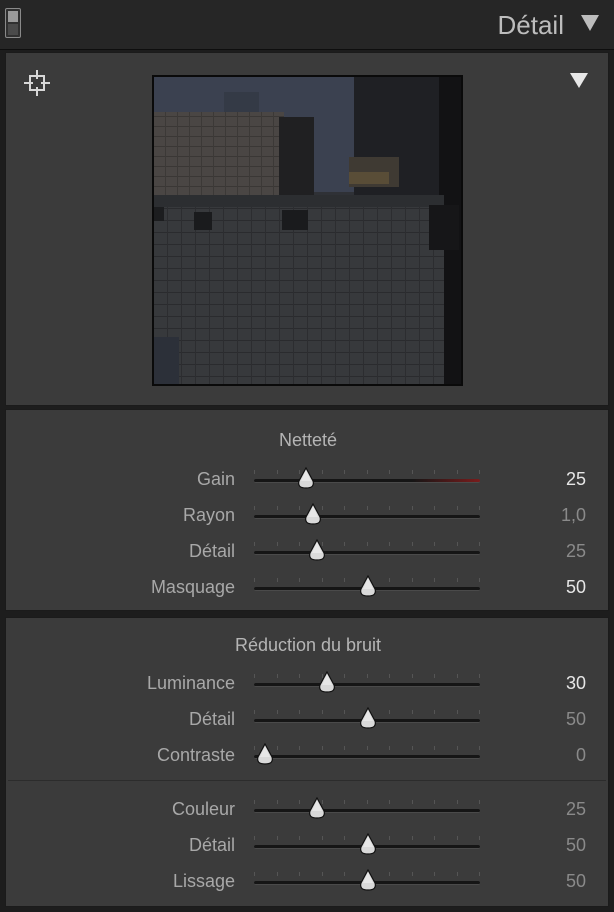 This screenshot has width=614, height=912. What do you see at coordinates (203, 809) in the screenshot?
I see `slider-label: Couleur` at bounding box center [203, 809].